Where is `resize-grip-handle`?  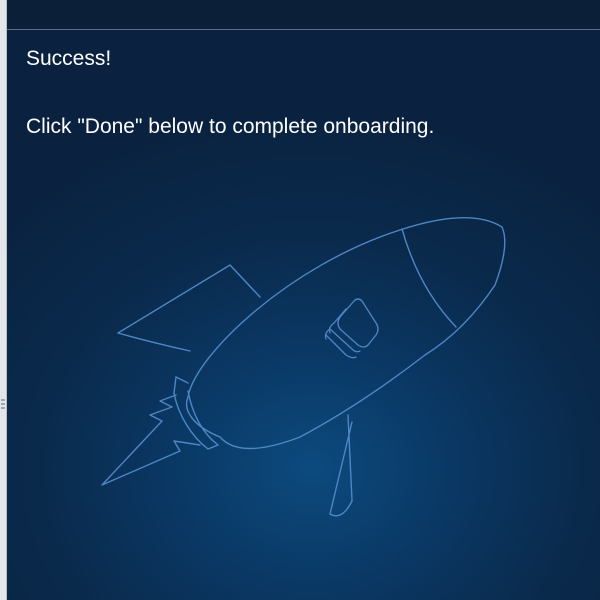
resize-grip-handle is located at coordinates (3, 405).